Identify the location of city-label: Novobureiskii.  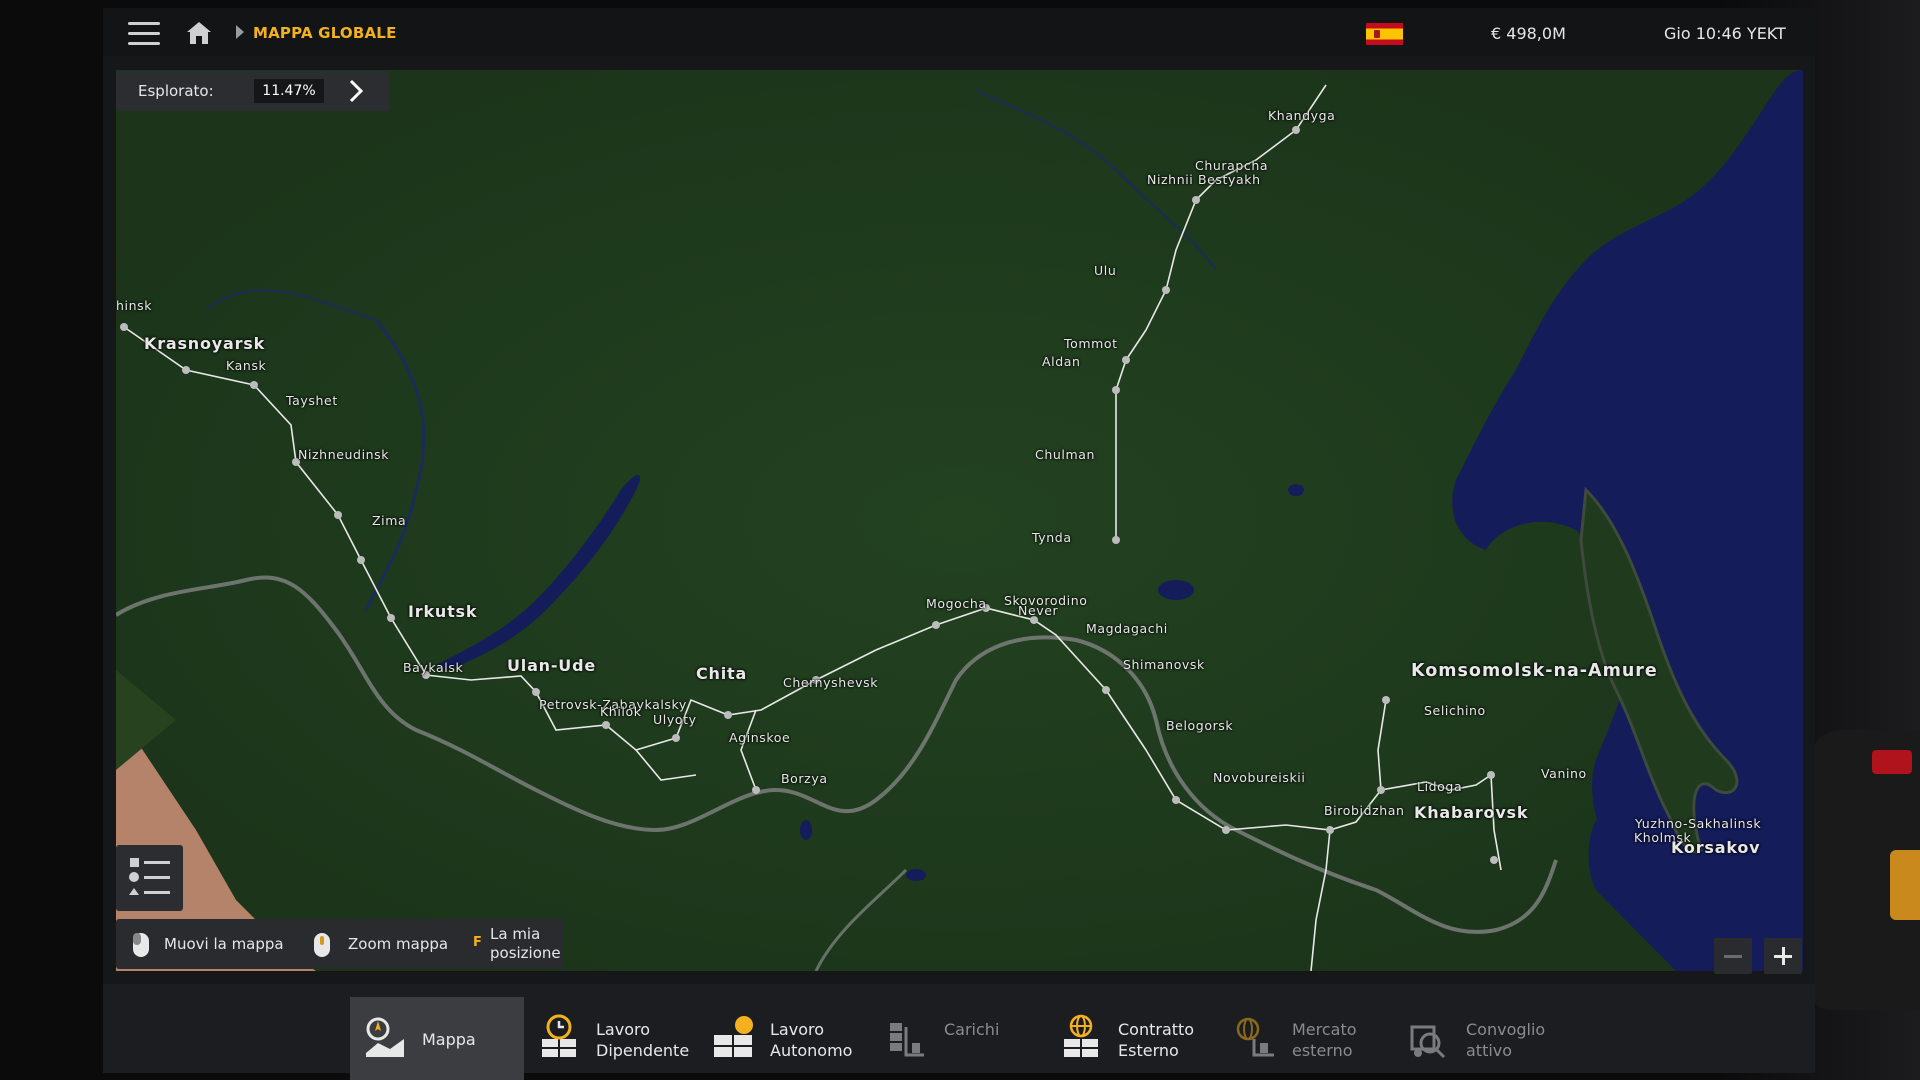
(1259, 777).